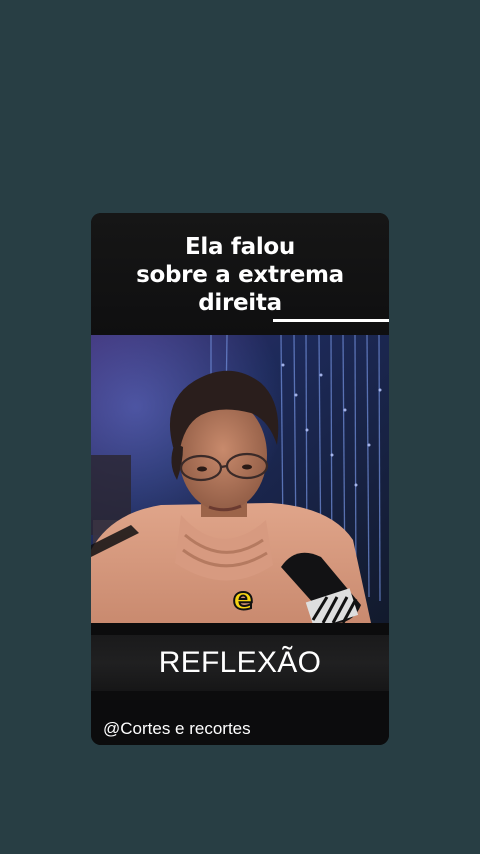 This screenshot has width=480, height=854. What do you see at coordinates (240, 662) in the screenshot?
I see `video-title: REFLEXÃO` at bounding box center [240, 662].